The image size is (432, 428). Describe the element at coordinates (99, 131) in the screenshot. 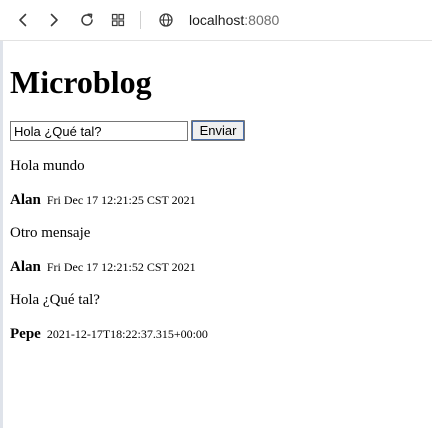

I see `message-input` at that location.